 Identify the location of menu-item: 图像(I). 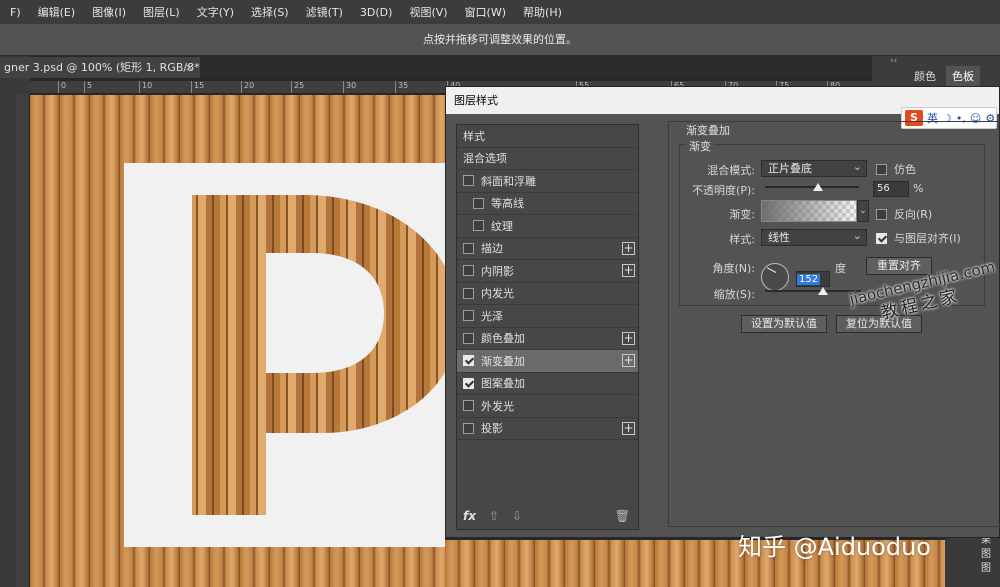
(109, 12).